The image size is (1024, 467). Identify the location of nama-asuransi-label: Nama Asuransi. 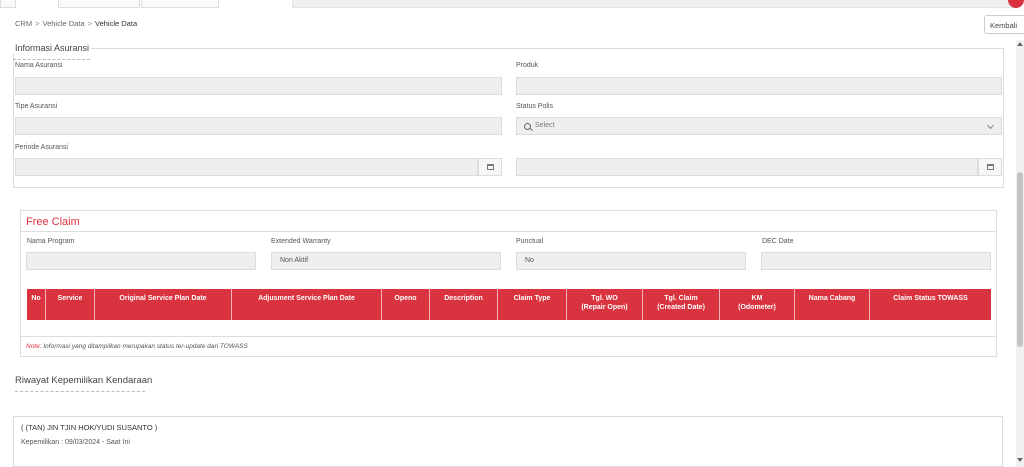
(39, 65).